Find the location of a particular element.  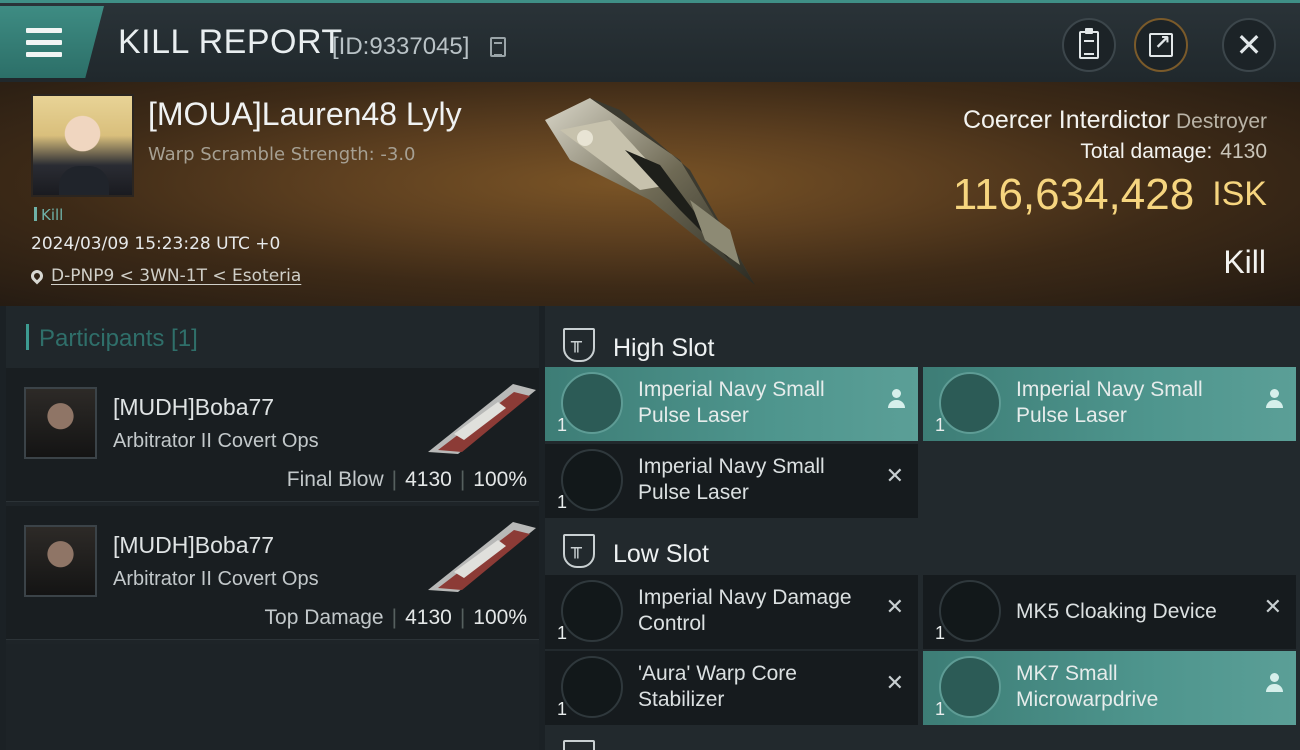

pilot-role: Top Damage is located at coordinates (324, 617).